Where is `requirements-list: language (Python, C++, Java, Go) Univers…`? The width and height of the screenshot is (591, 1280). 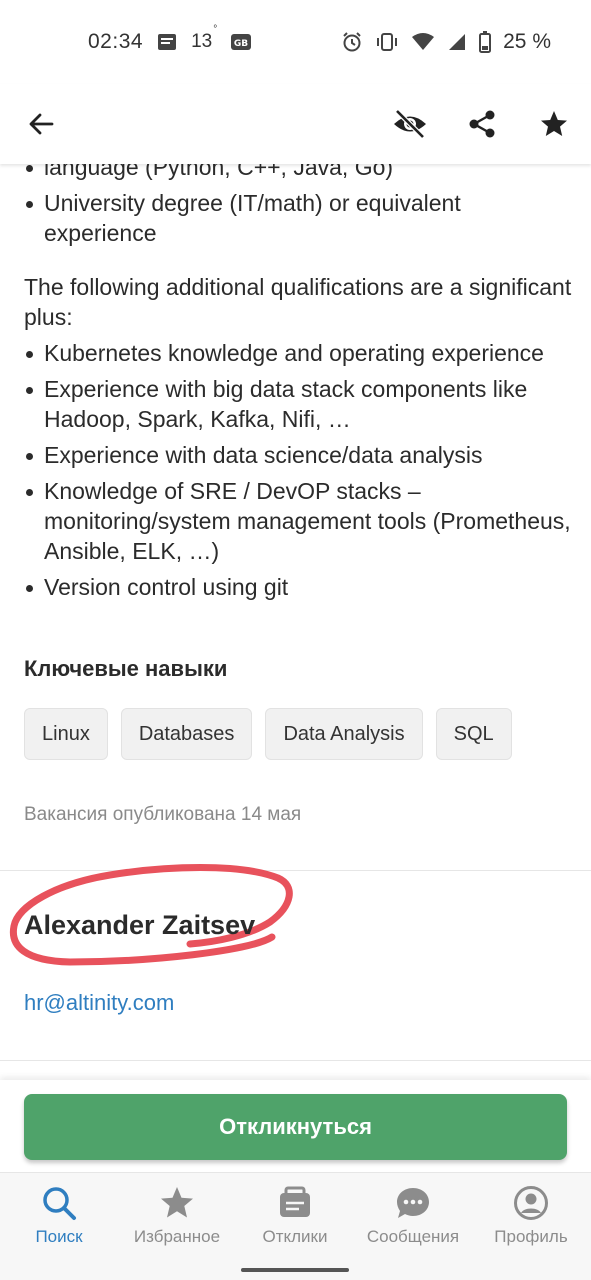 requirements-list: language (Python, C++, Java, Go) Univers… is located at coordinates (298, 206).